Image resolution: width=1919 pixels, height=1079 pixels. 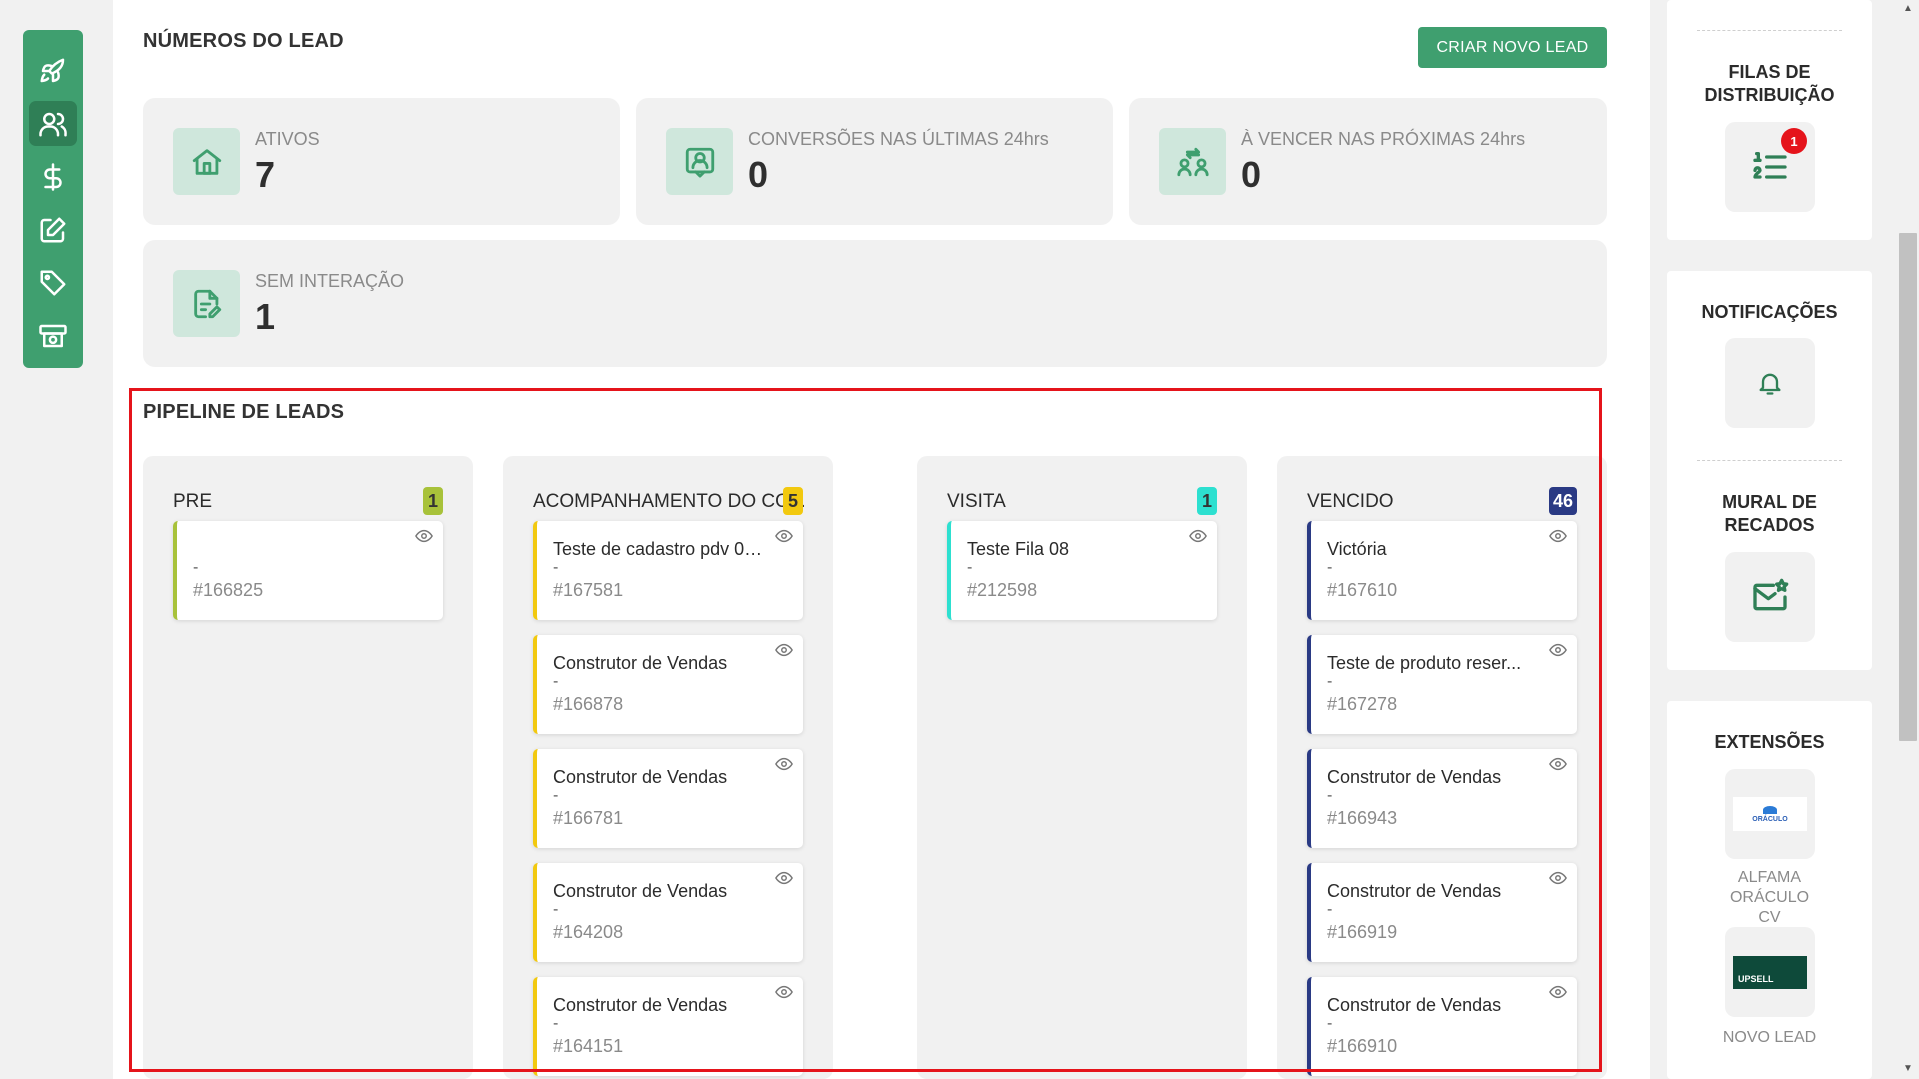 What do you see at coordinates (588, 932) in the screenshot?
I see `lead-id: #164208` at bounding box center [588, 932].